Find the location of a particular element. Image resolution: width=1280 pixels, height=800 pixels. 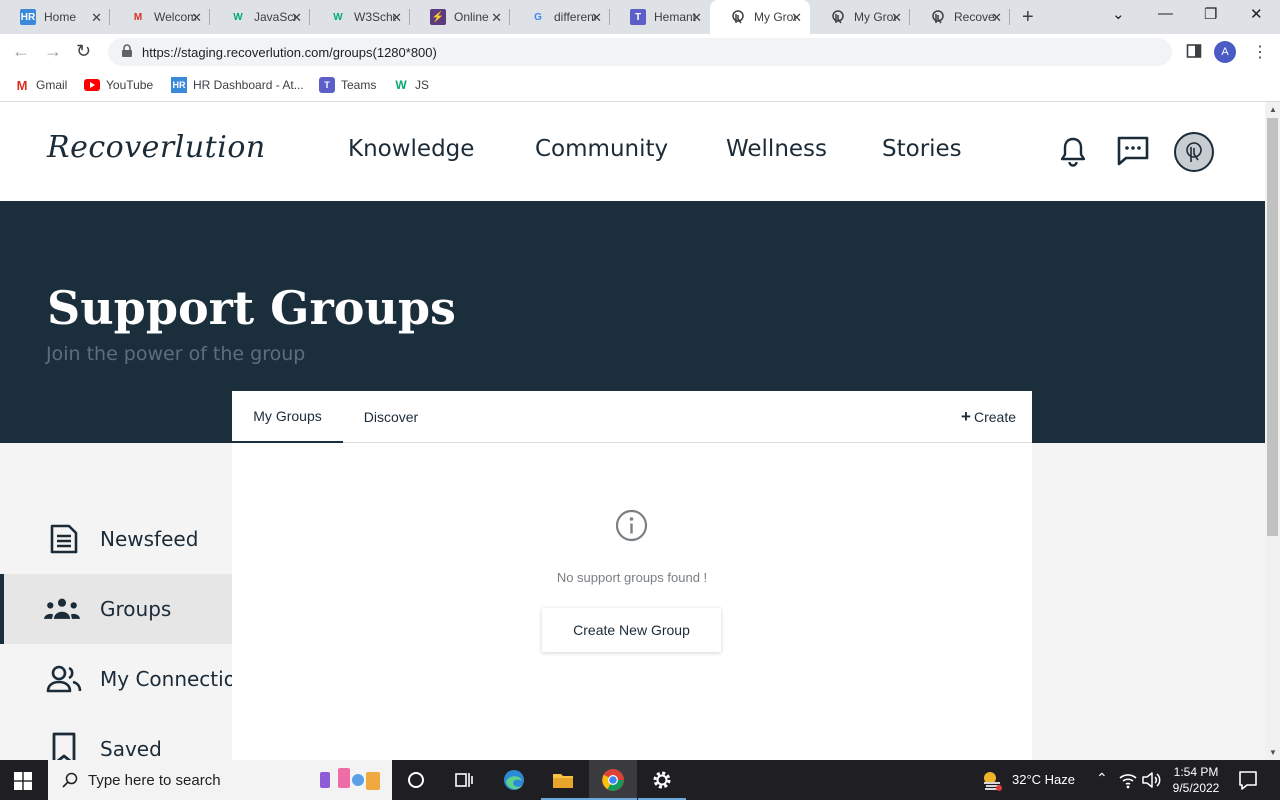

youtube-icon is located at coordinates (92, 85).